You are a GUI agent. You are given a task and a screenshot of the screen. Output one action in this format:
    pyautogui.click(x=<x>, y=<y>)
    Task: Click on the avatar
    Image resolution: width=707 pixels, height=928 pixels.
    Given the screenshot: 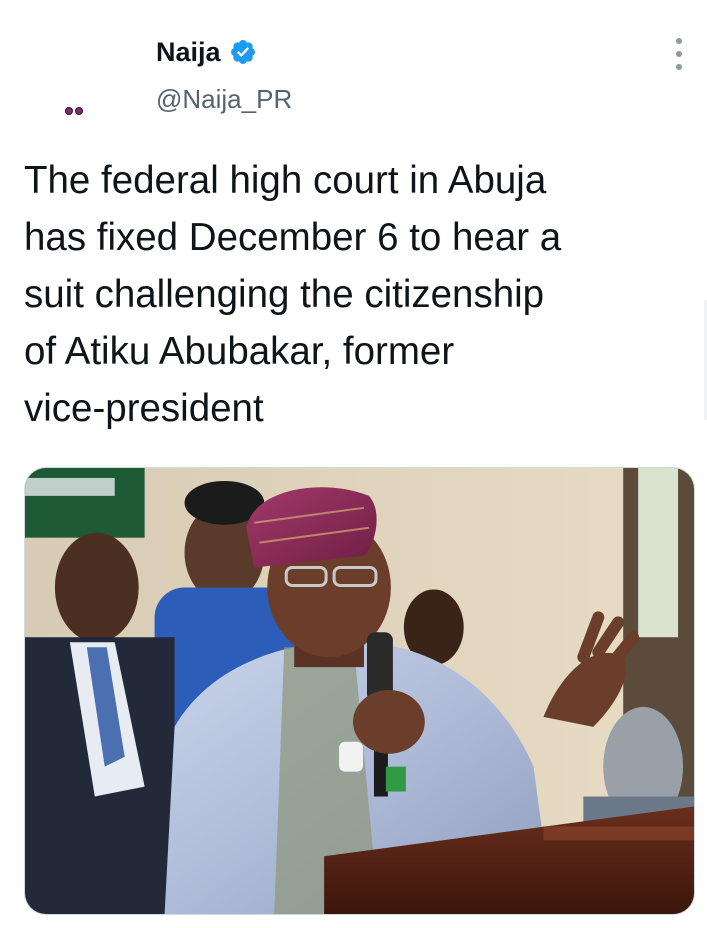 What is the action you would take?
    pyautogui.click(x=75, y=111)
    